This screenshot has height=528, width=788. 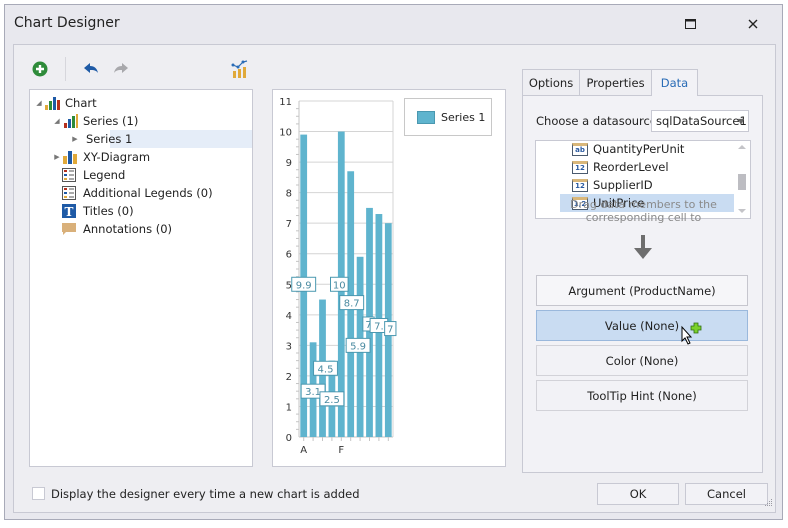 I want to click on chart-icon, so click(x=52, y=103).